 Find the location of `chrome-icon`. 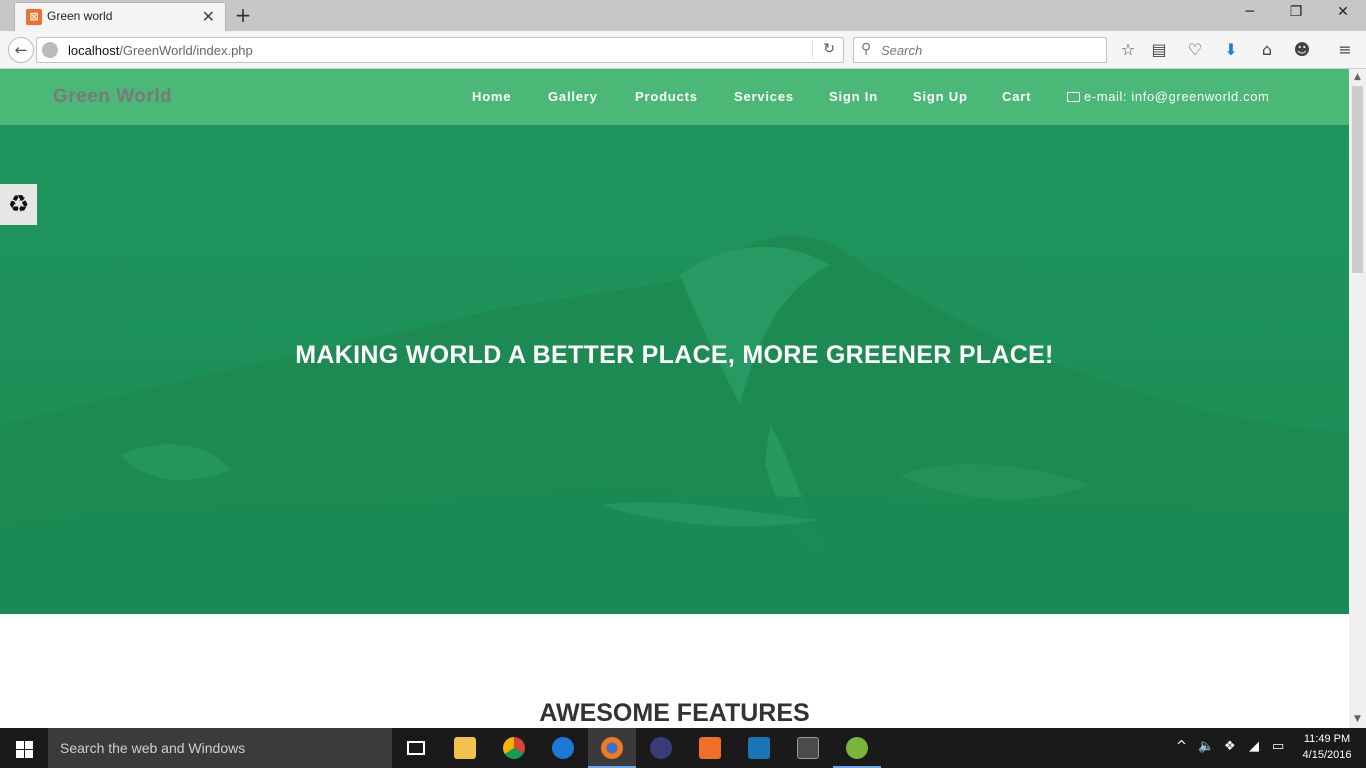

chrome-icon is located at coordinates (514, 748).